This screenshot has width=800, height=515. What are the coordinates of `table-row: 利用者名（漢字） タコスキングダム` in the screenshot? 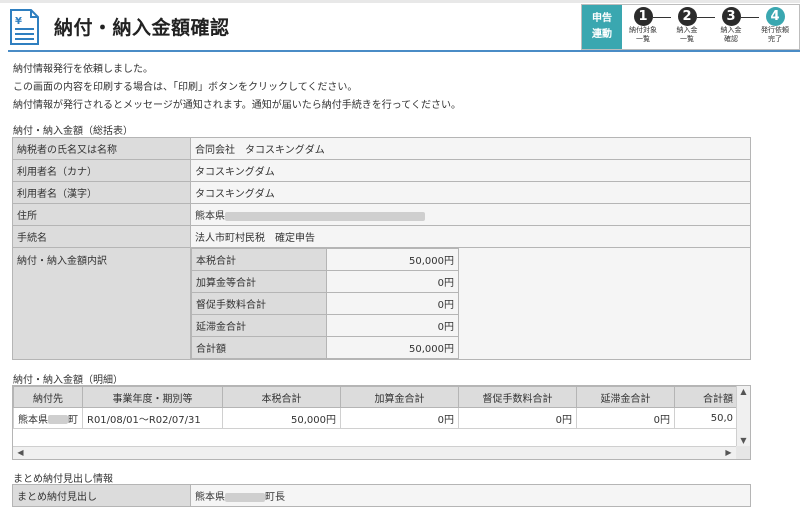 It's located at (381, 192).